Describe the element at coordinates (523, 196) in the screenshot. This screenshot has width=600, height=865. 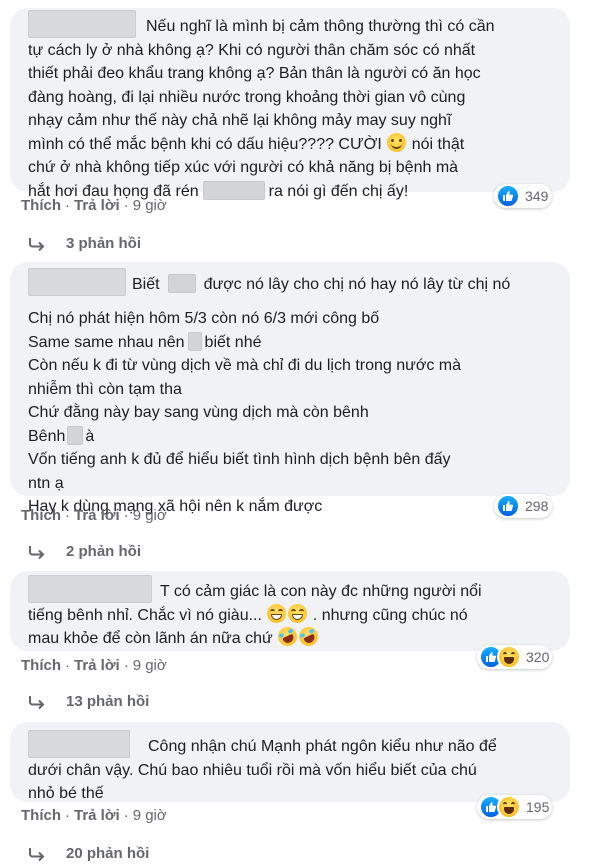
I see `reaction-summary: 349` at that location.